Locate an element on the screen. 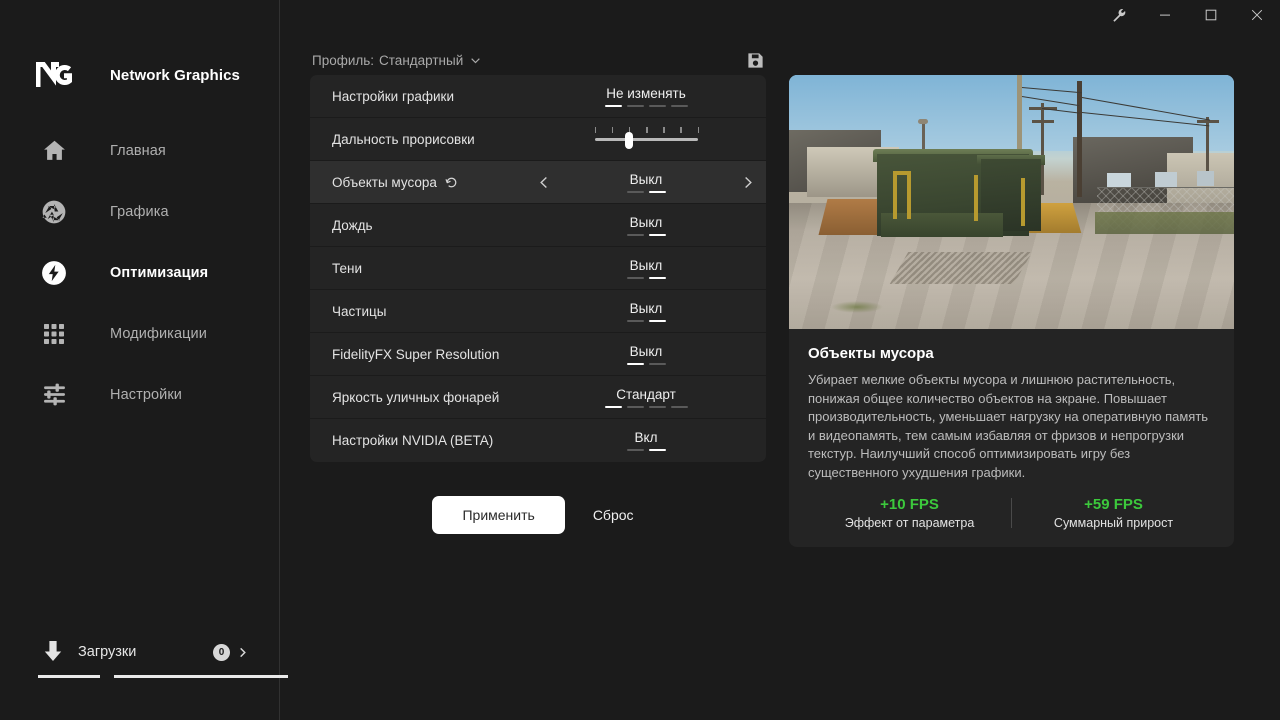  sidebar-item-label-mods: Модификации is located at coordinates (158, 333).